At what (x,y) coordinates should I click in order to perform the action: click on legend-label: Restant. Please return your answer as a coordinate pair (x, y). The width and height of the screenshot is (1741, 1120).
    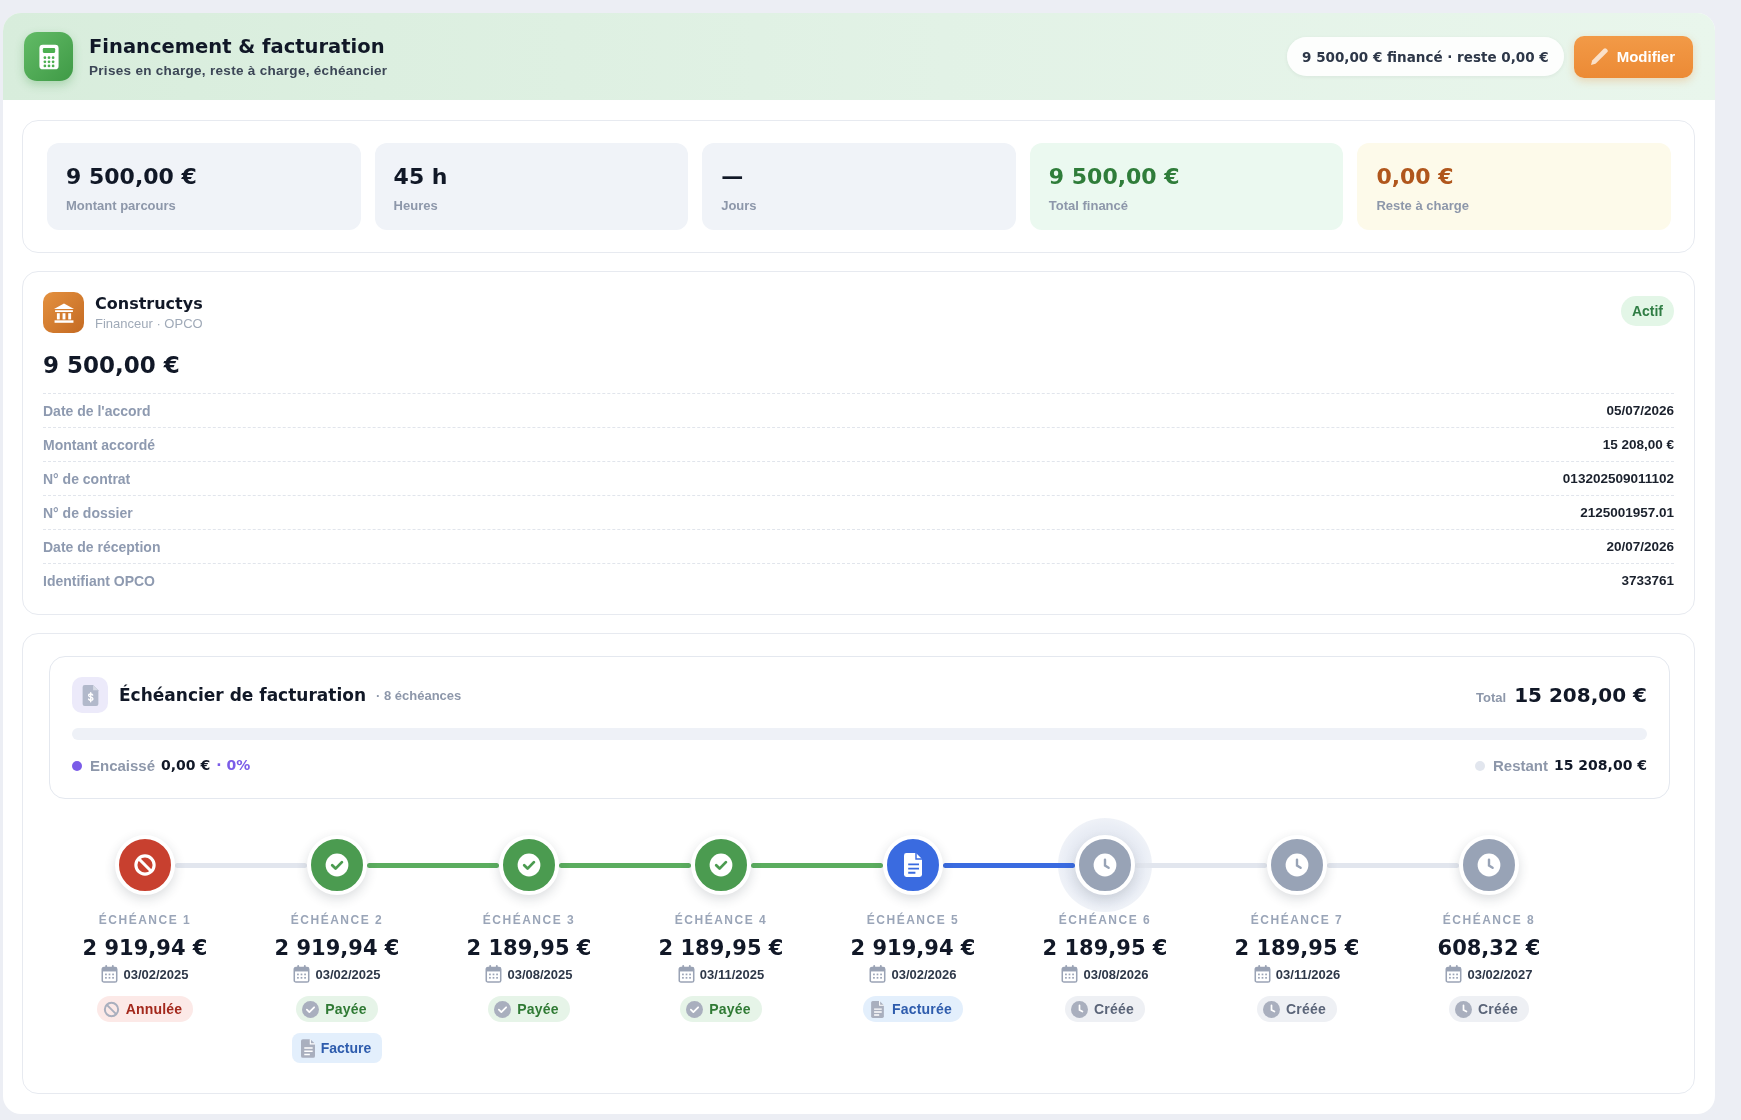
    Looking at the image, I should click on (1520, 765).